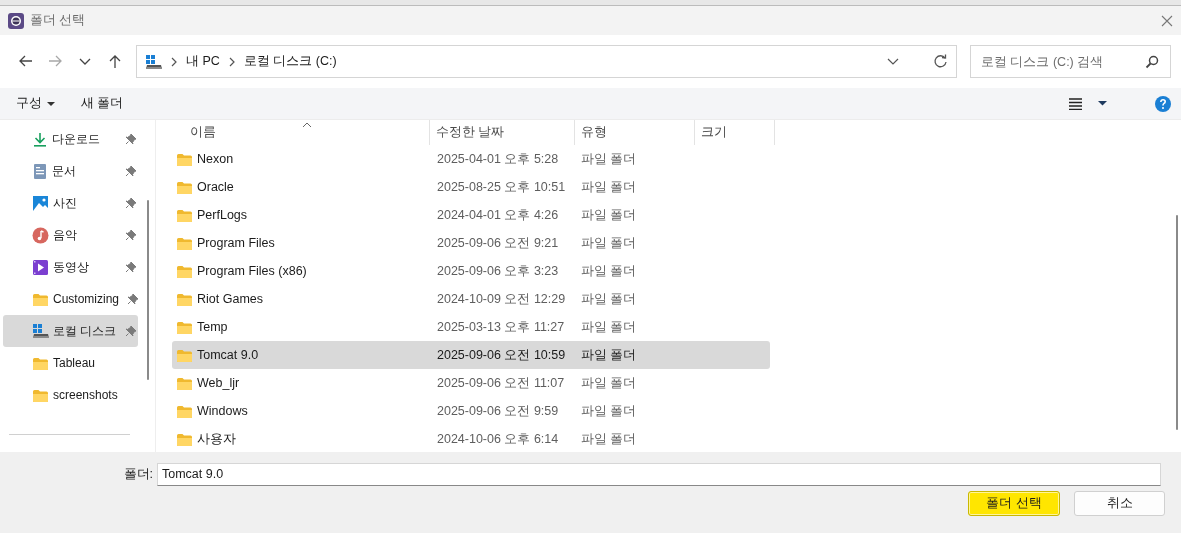  Describe the element at coordinates (203, 61) in the screenshot. I see `breadcrumb: 내 PC` at that location.